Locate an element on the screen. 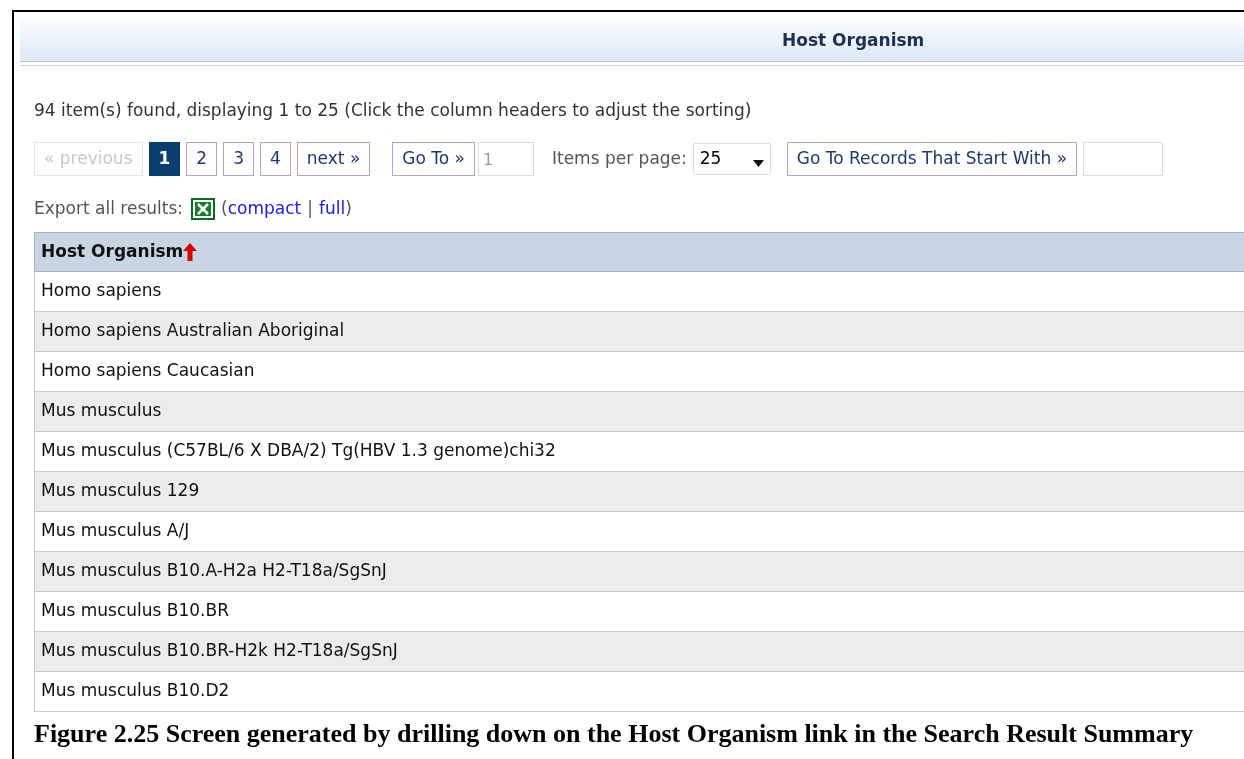  full-link: full is located at coordinates (332, 209).